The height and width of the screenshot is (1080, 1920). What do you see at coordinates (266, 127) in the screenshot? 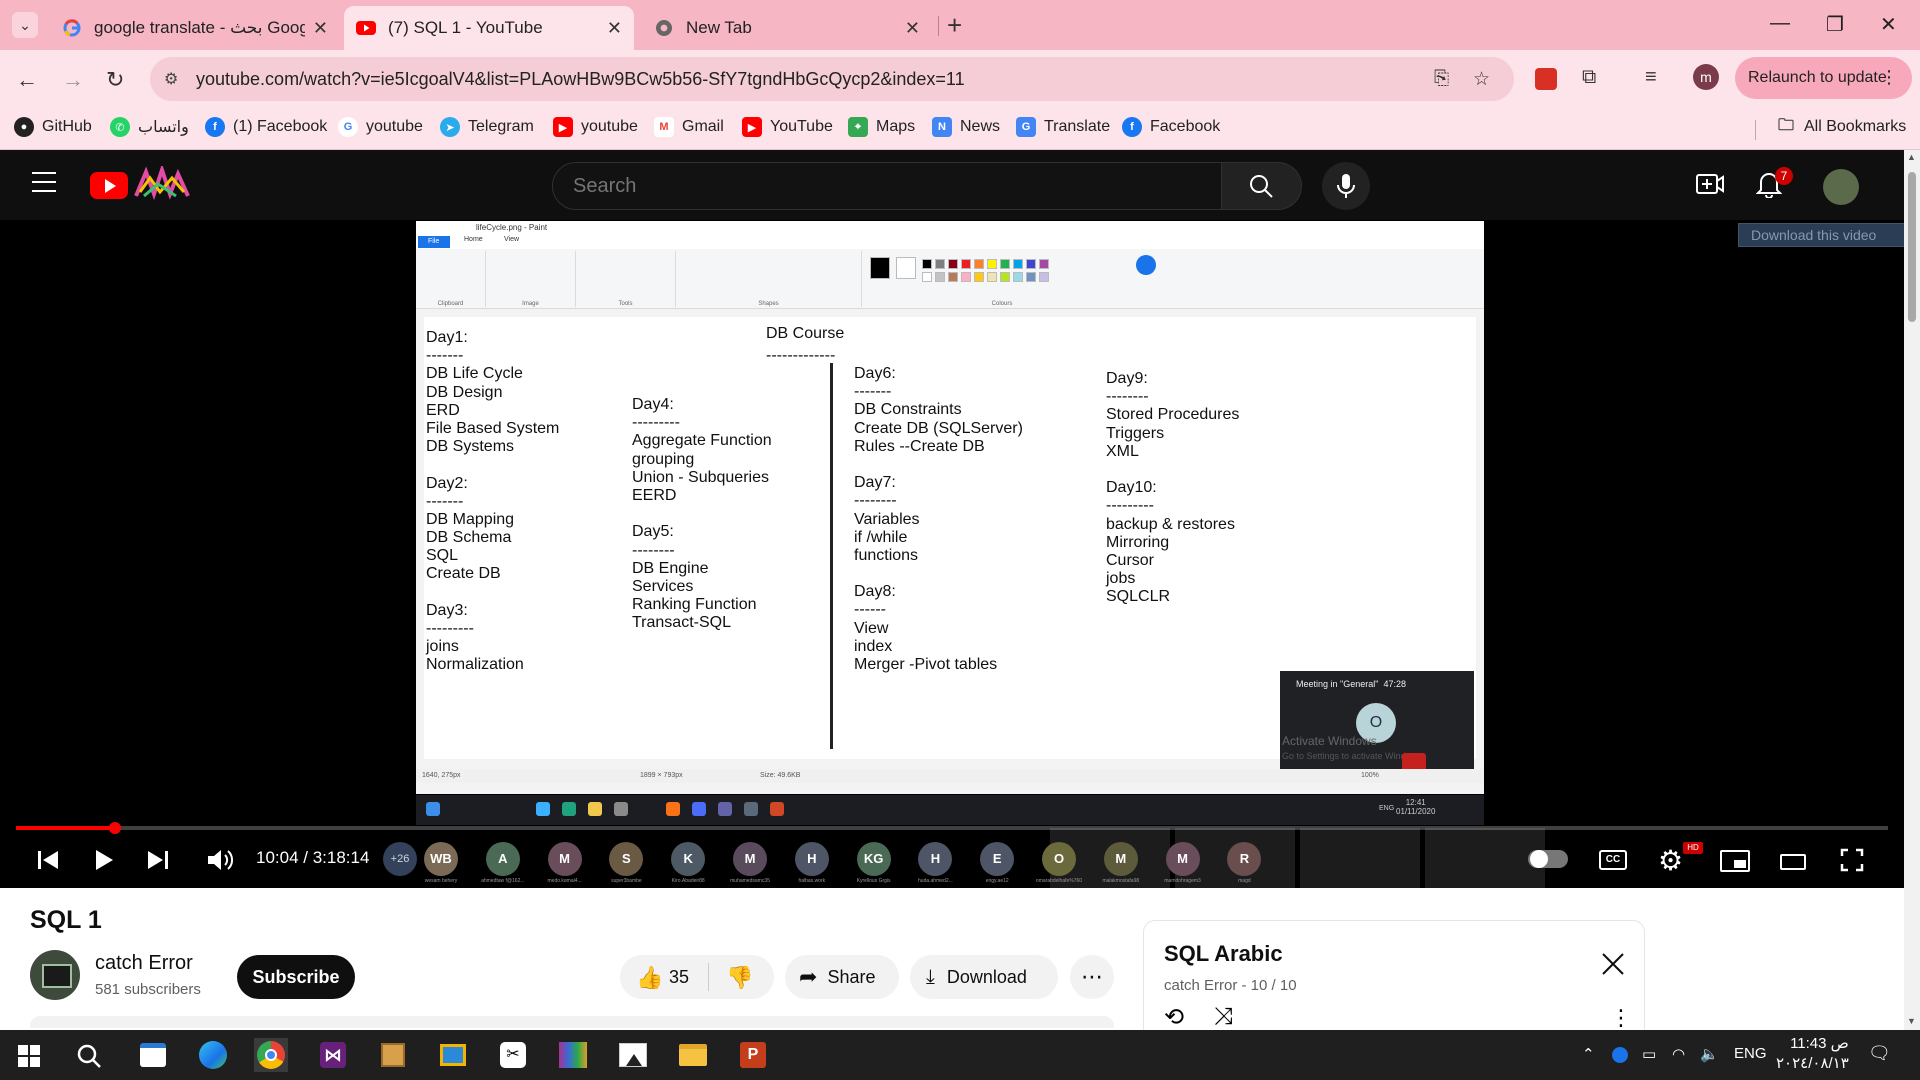
I see `bookmark-facebook: f (1) Facebook` at bounding box center [266, 127].